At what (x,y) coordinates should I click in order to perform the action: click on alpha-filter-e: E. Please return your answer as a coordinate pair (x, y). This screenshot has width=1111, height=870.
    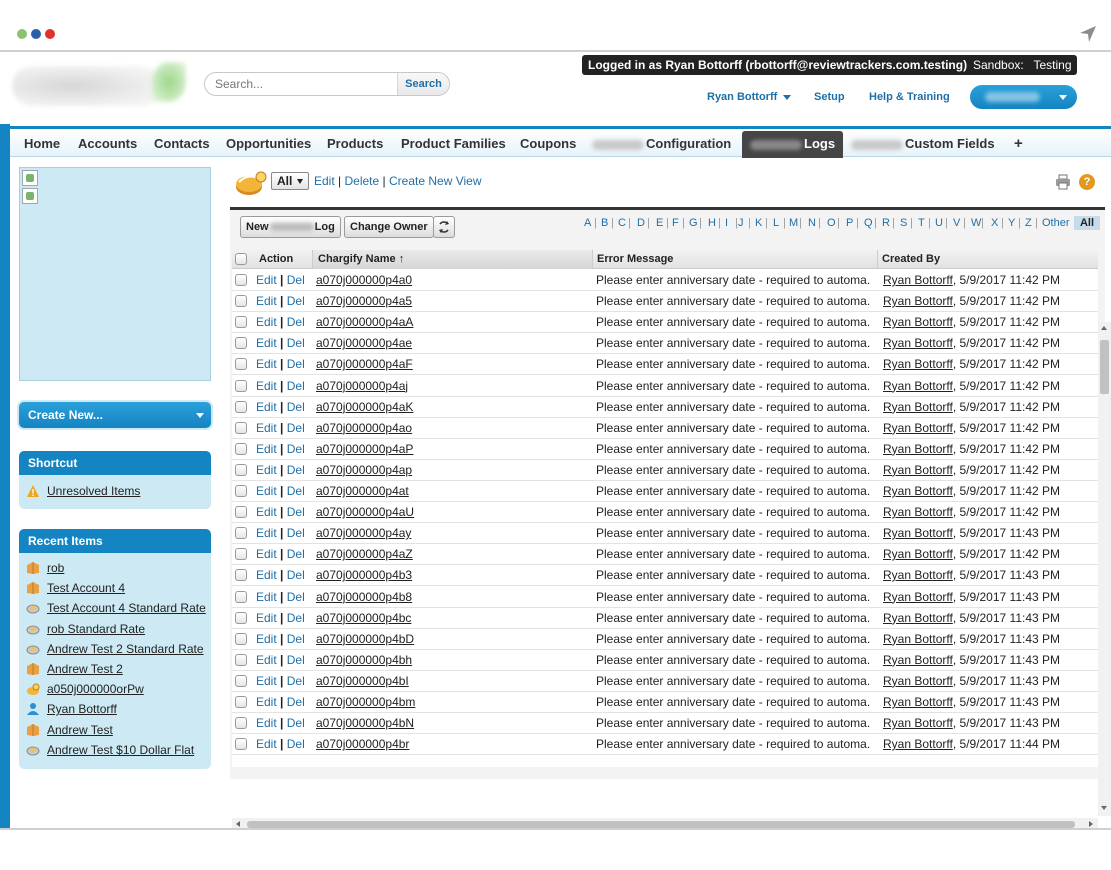
    Looking at the image, I should click on (659, 223).